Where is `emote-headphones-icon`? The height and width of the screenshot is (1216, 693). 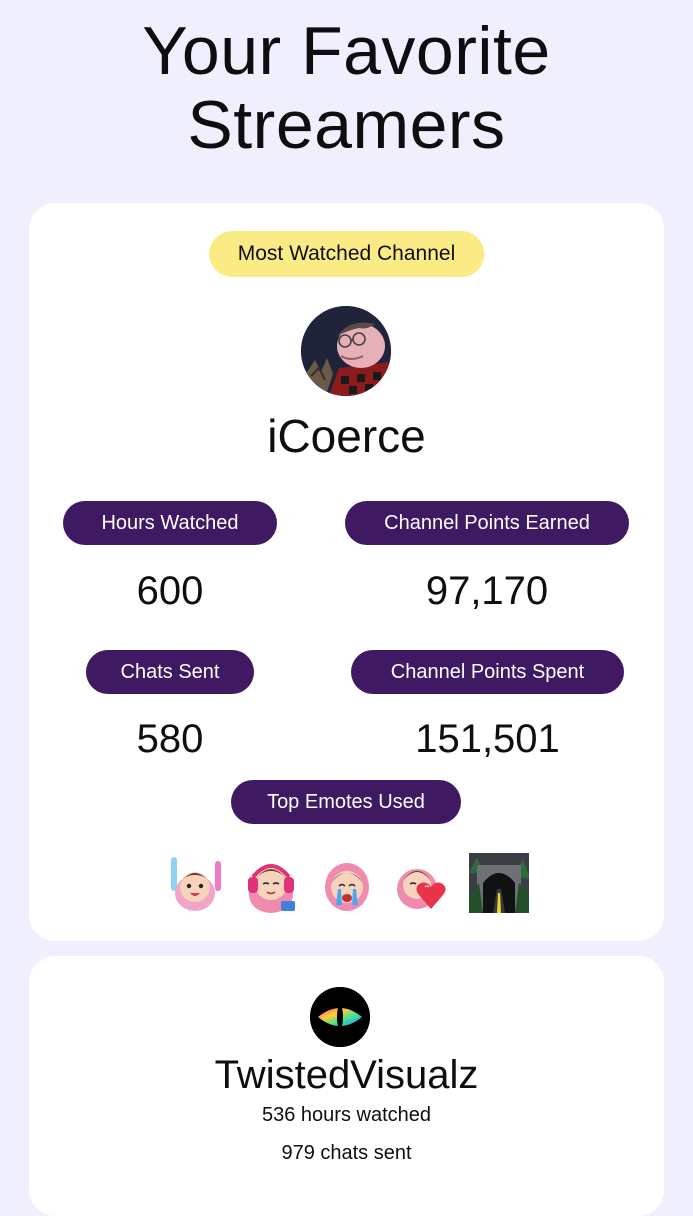
emote-headphones-icon is located at coordinates (271, 883).